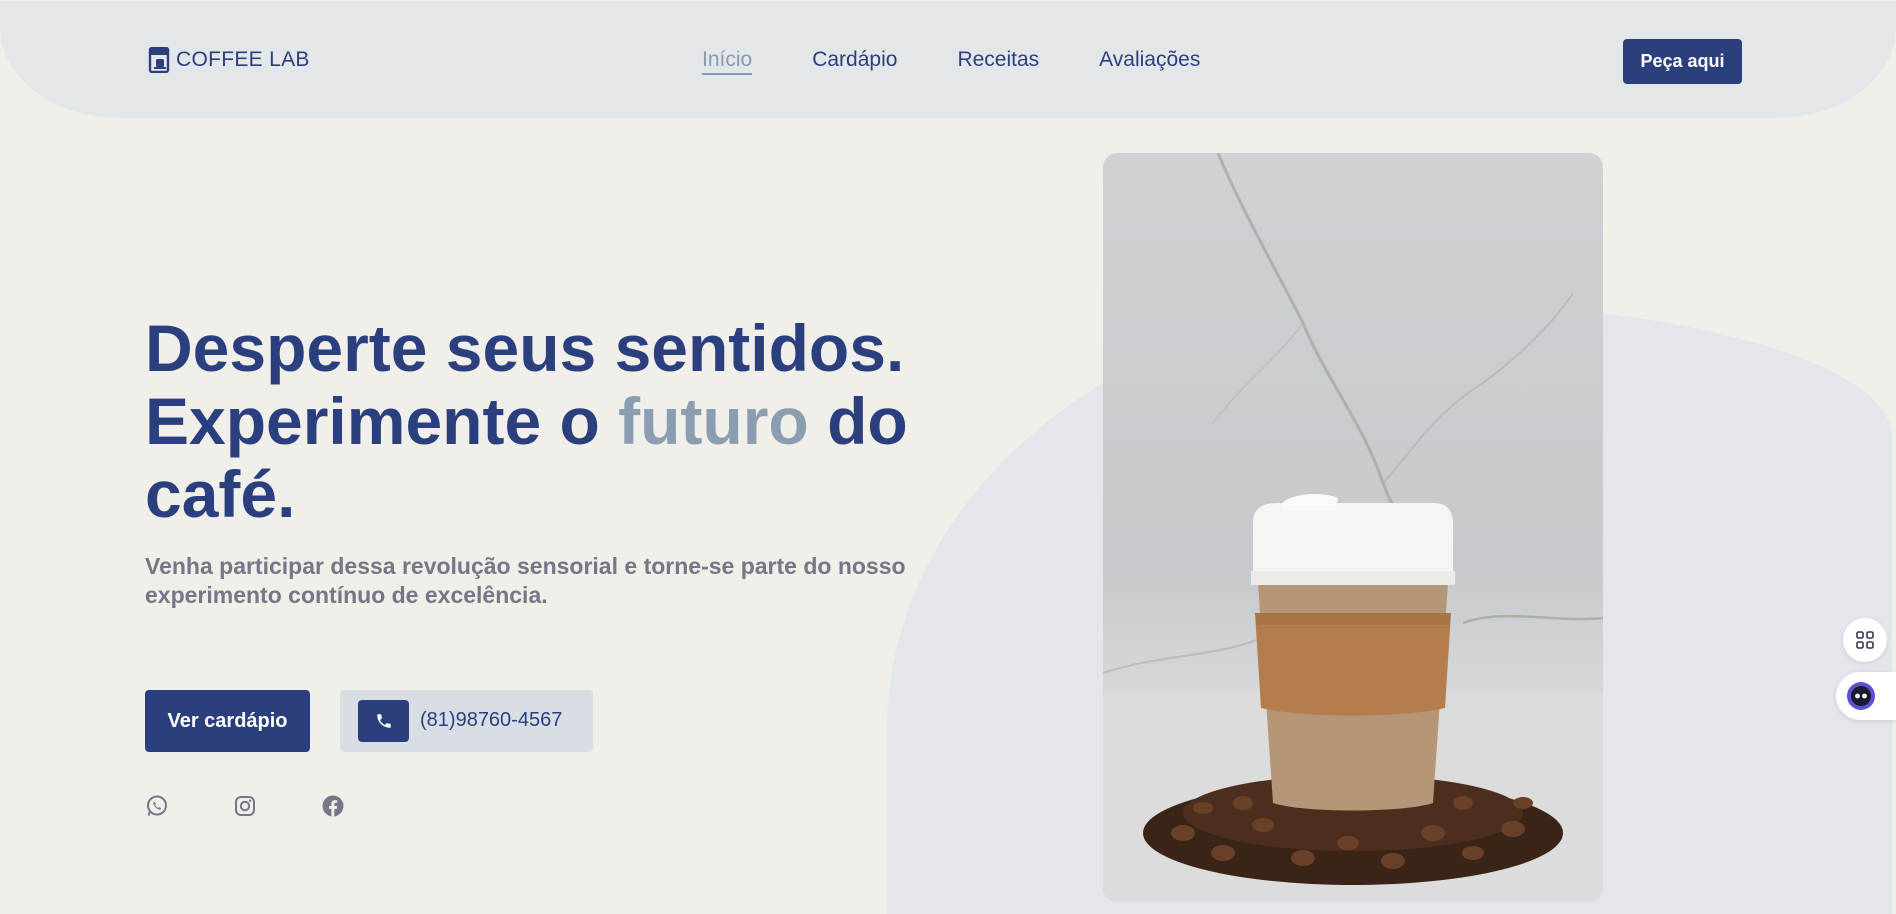 The image size is (1896, 914). Describe the element at coordinates (157, 806) in the screenshot. I see `whatsapp-icon` at that location.